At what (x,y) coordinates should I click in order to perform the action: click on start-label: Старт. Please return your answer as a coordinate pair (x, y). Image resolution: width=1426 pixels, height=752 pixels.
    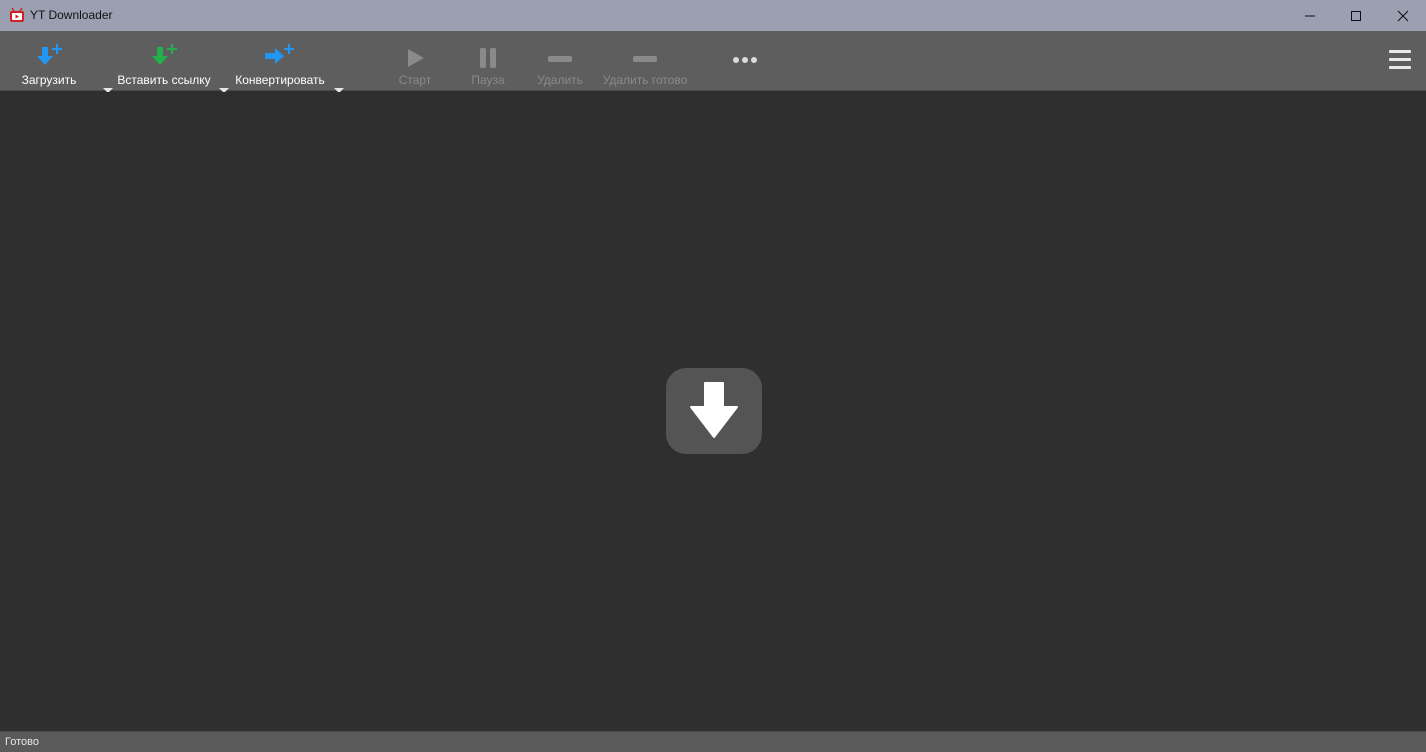
    Looking at the image, I should click on (415, 80).